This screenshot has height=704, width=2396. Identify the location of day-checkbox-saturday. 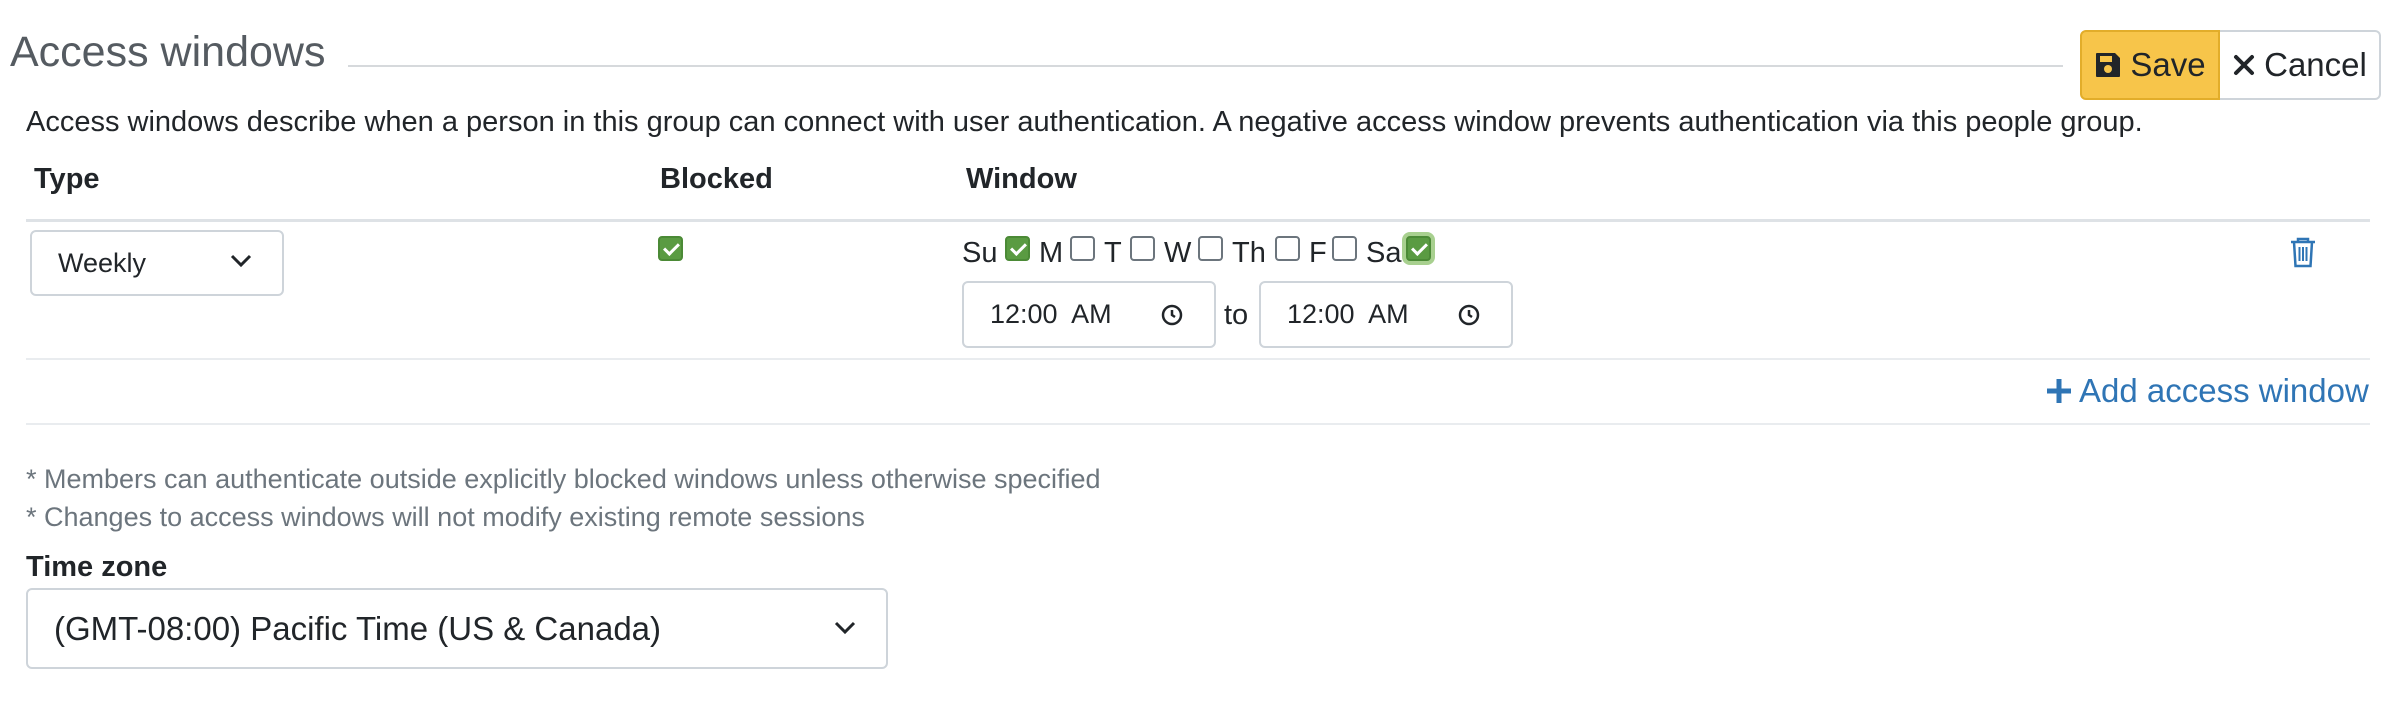
(1418, 248).